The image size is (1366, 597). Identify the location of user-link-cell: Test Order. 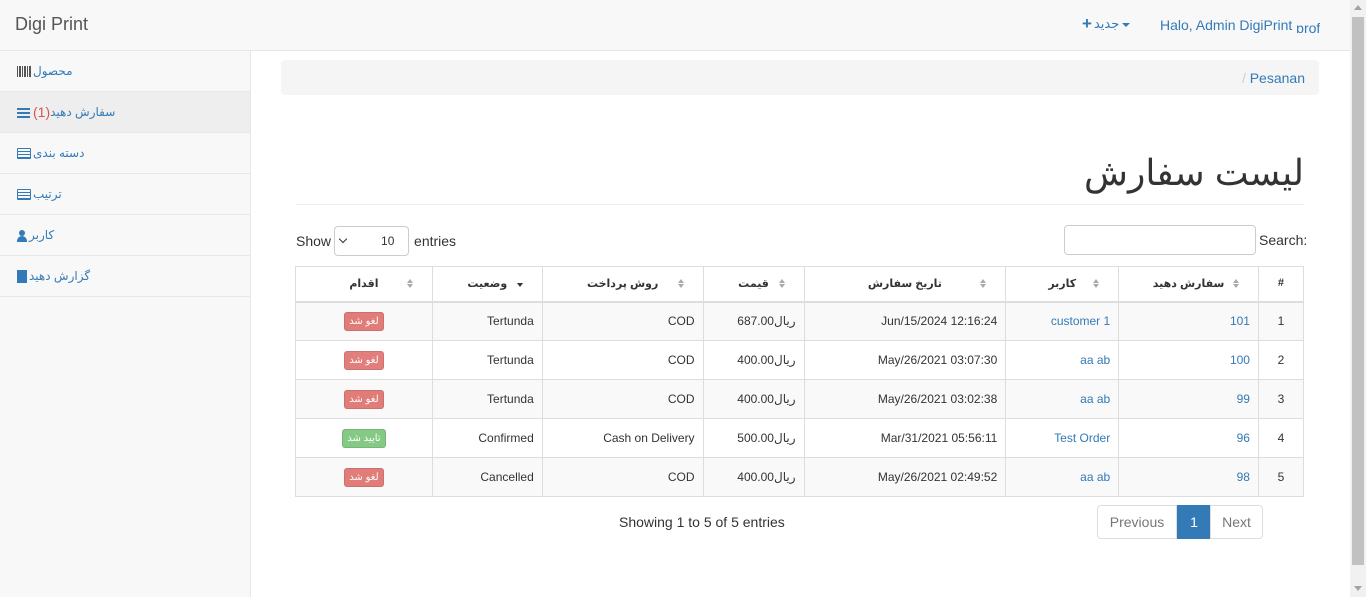
(1062, 438).